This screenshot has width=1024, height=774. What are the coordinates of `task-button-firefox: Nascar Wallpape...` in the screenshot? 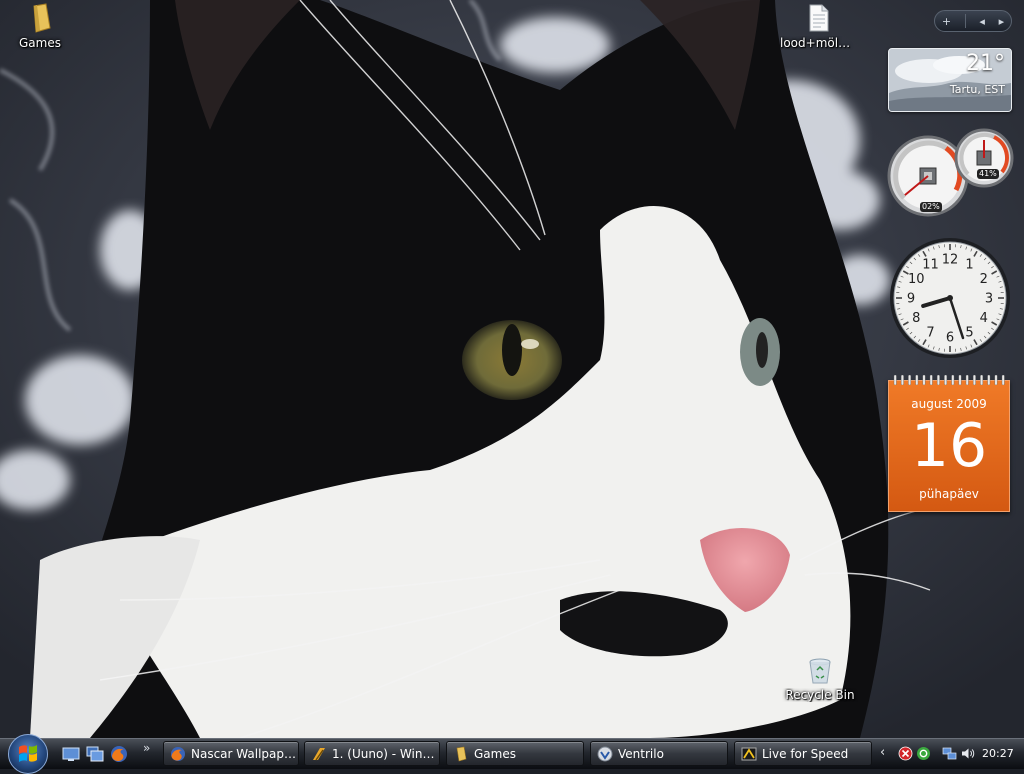 It's located at (231, 753).